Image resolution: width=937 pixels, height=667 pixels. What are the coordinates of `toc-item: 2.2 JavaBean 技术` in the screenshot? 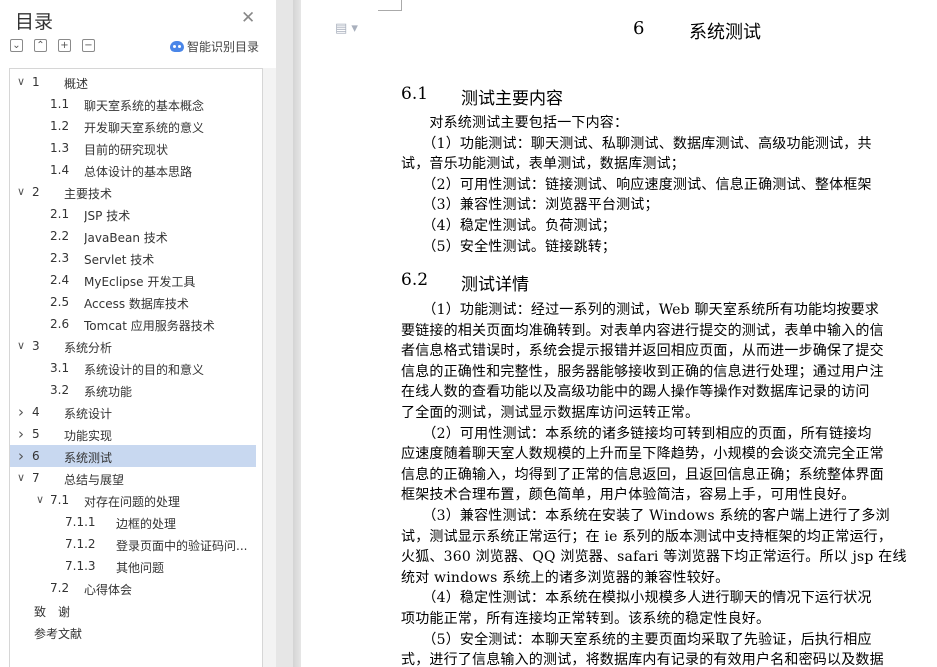 It's located at (133, 236).